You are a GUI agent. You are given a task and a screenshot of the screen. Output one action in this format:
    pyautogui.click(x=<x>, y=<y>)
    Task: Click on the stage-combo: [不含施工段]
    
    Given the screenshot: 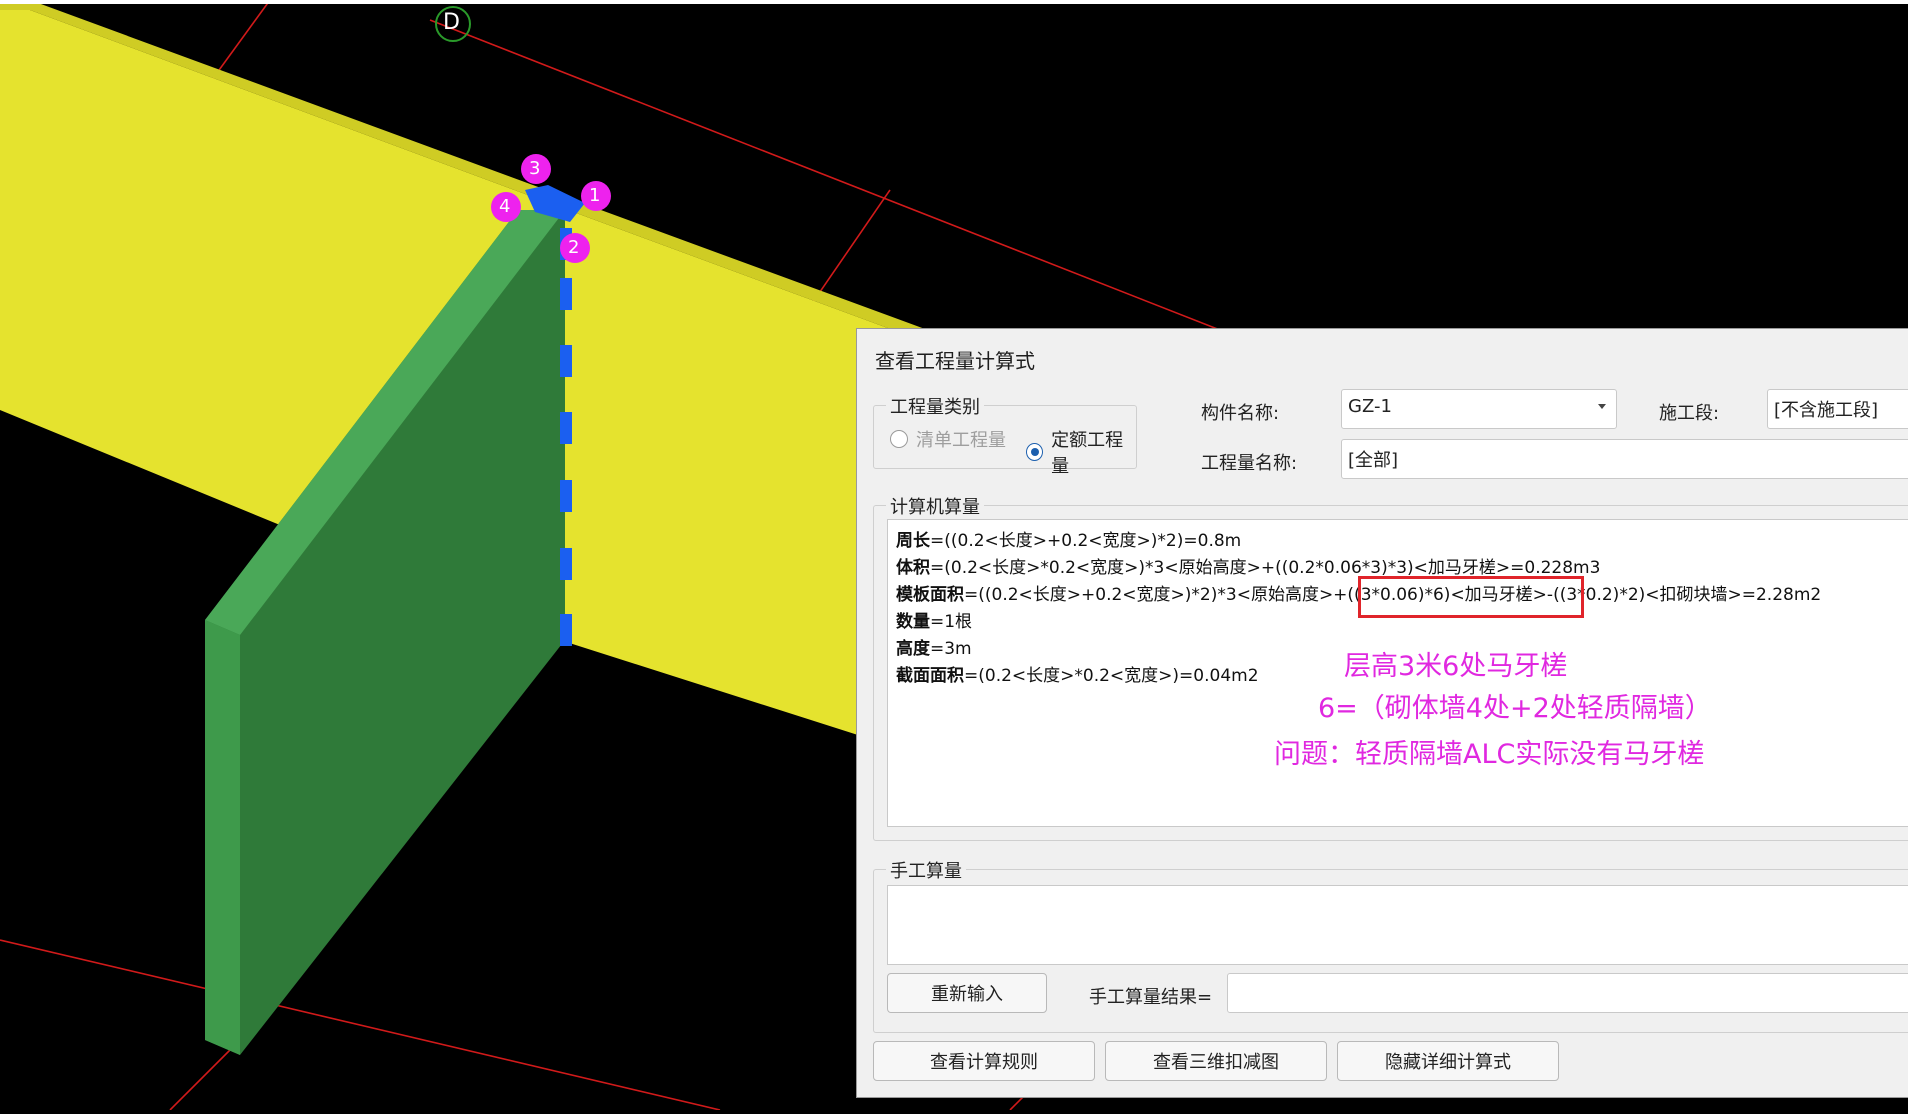 What is the action you would take?
    pyautogui.click(x=1837, y=409)
    